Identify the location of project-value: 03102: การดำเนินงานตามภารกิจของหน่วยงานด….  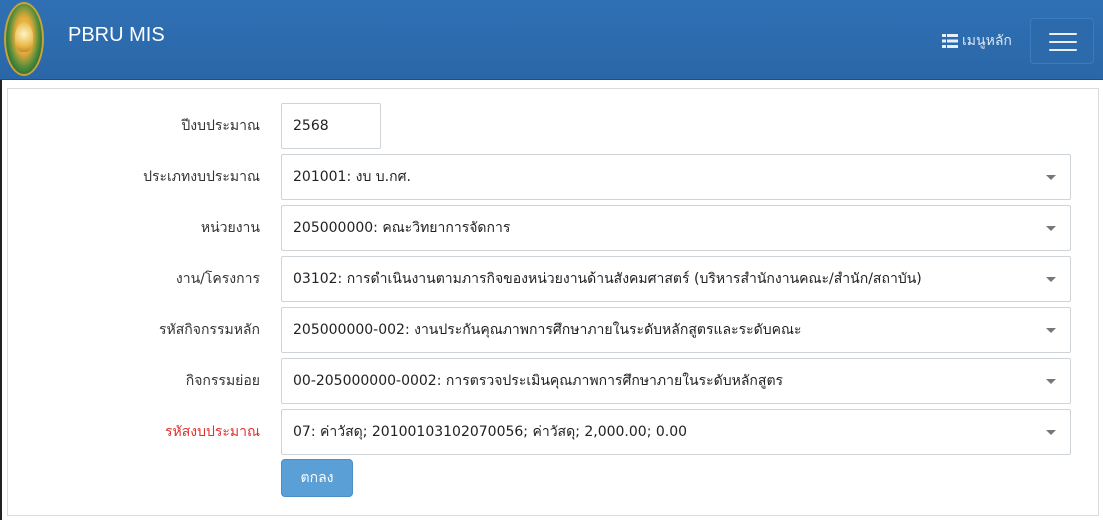
(607, 279).